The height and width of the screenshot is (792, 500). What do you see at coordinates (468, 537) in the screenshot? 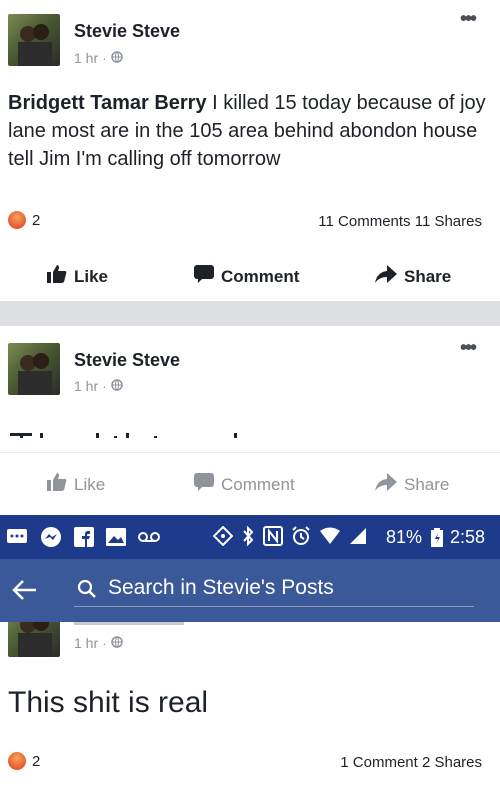
I see `clock: 2:58` at bounding box center [468, 537].